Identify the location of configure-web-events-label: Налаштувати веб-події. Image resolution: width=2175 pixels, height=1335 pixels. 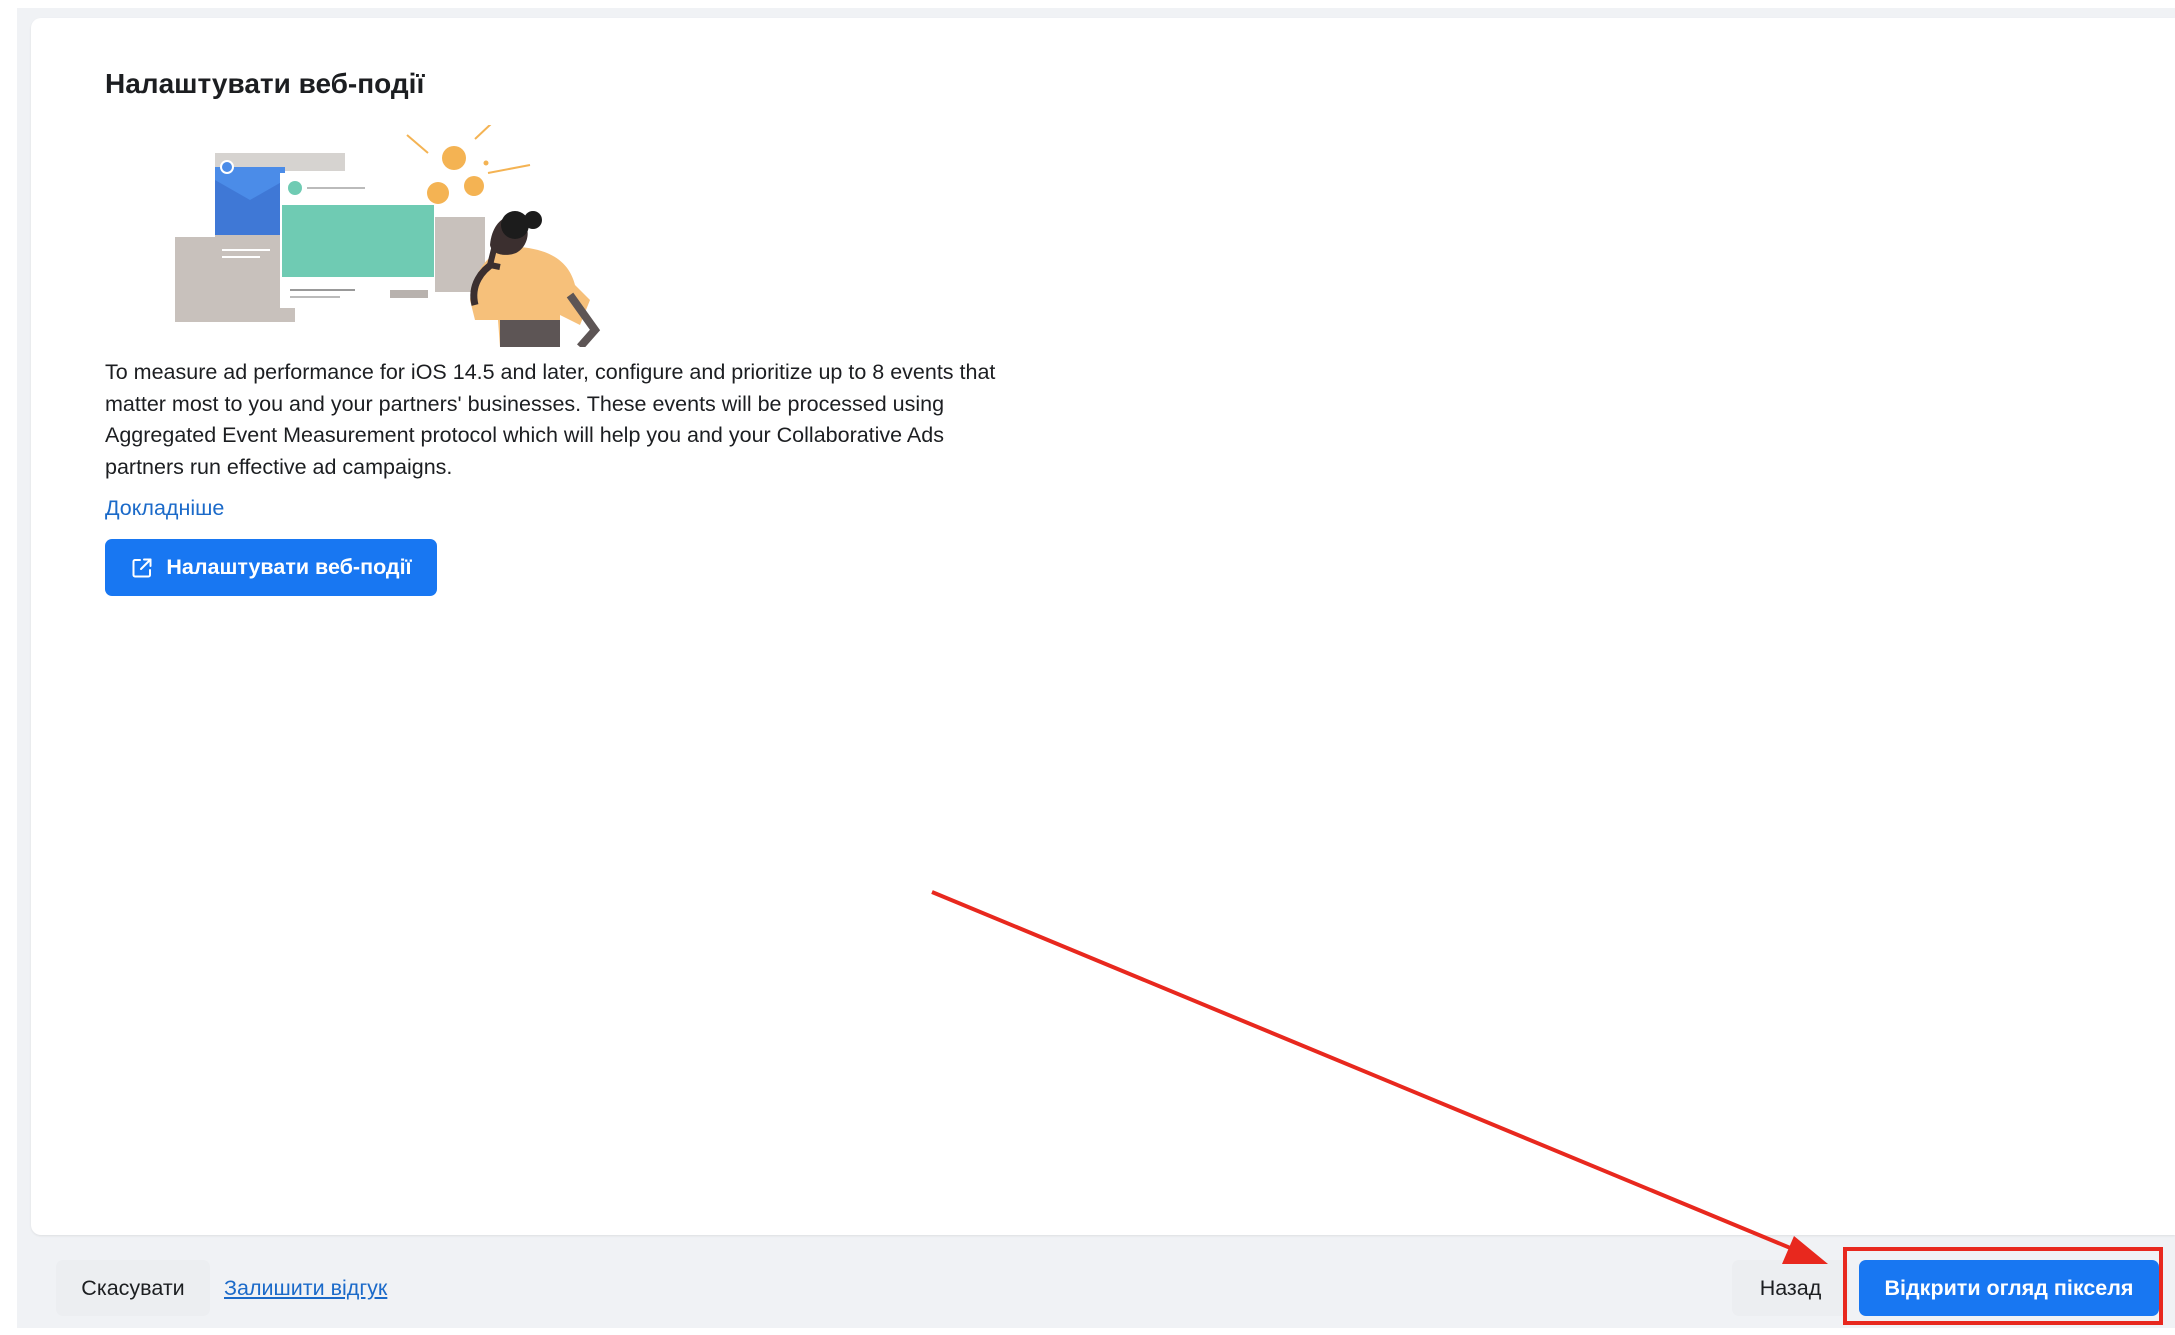
(289, 567).